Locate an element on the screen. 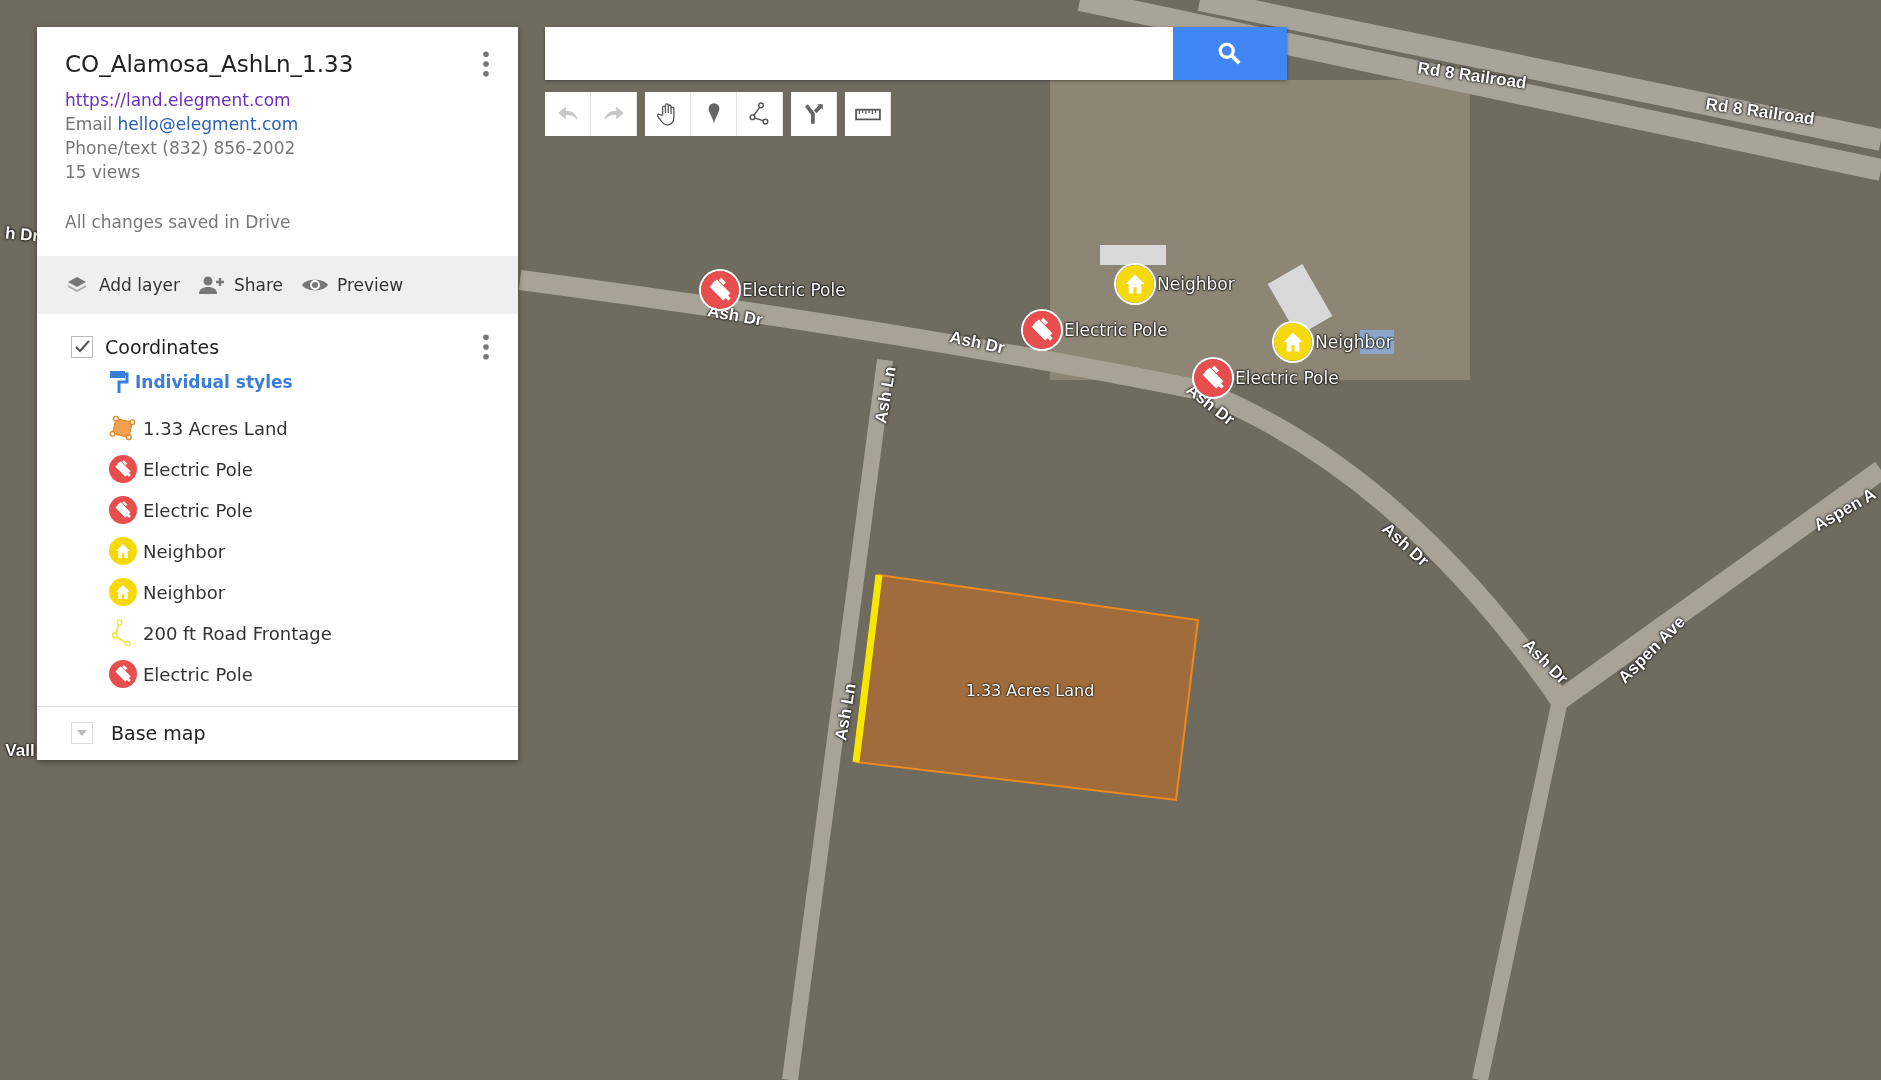 The image size is (1881, 1080). view-count: 15 views is located at coordinates (103, 172).